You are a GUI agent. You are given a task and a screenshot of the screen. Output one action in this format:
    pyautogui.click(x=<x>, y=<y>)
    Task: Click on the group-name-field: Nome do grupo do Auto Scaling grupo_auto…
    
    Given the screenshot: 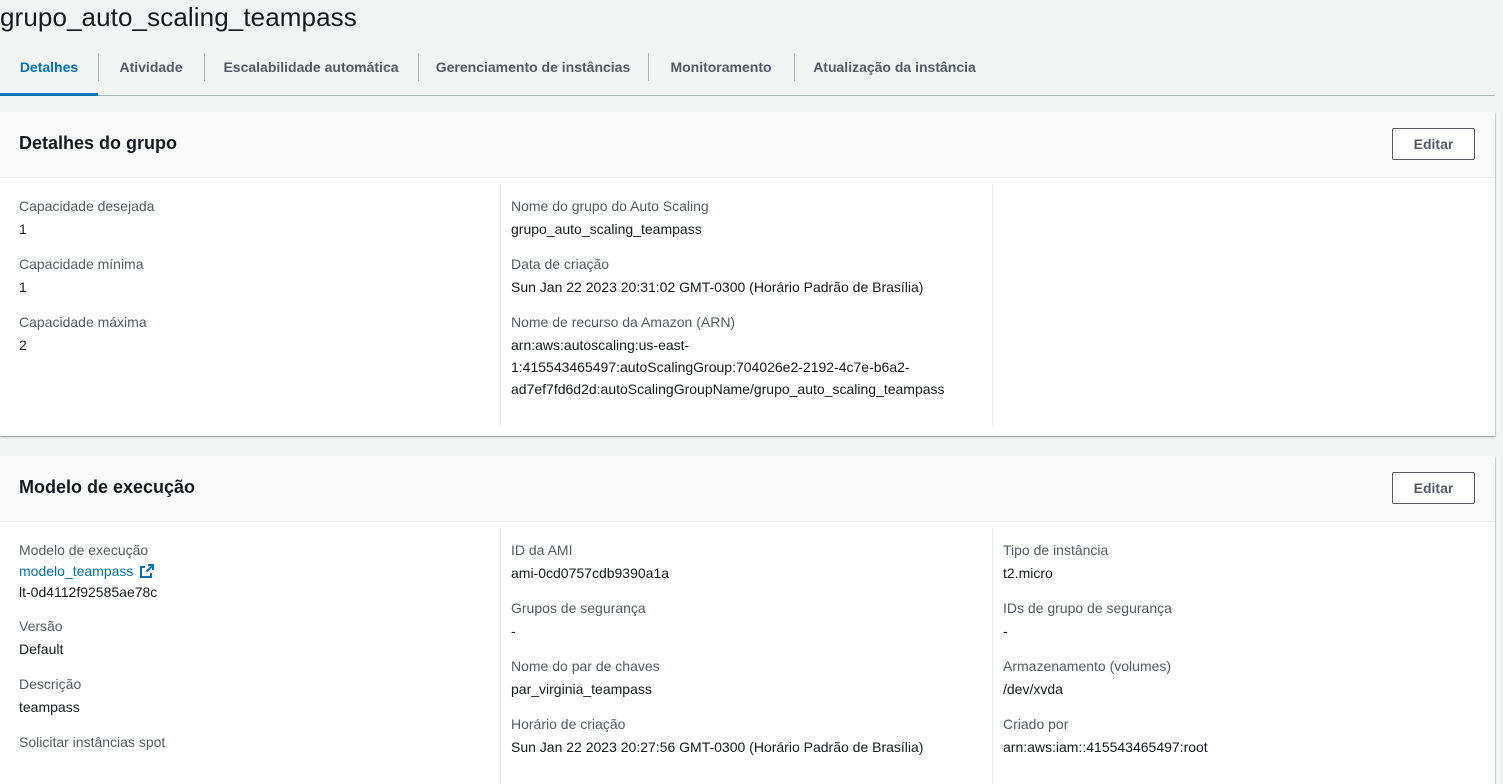 What is the action you would take?
    pyautogui.click(x=751, y=218)
    